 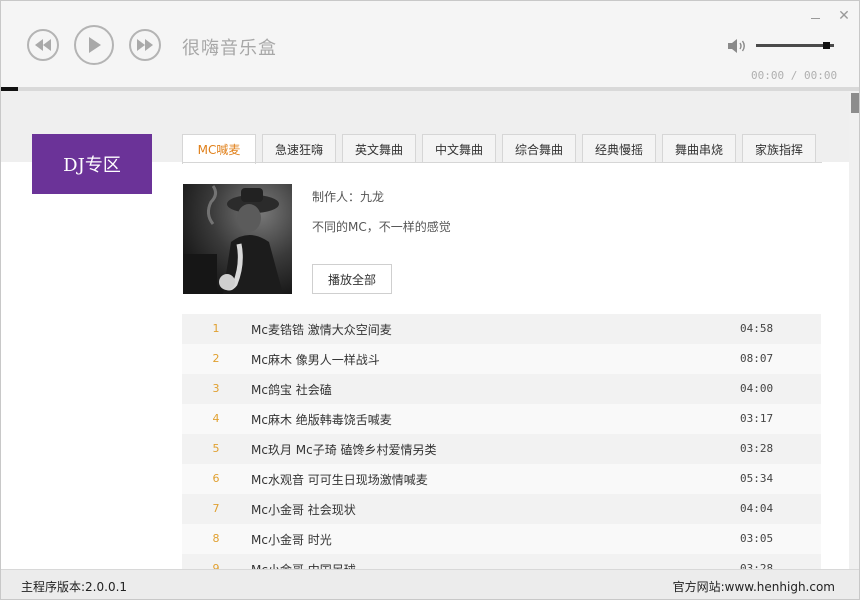 What do you see at coordinates (699, 148) in the screenshot?
I see `tab-7: 舞曲串烧` at bounding box center [699, 148].